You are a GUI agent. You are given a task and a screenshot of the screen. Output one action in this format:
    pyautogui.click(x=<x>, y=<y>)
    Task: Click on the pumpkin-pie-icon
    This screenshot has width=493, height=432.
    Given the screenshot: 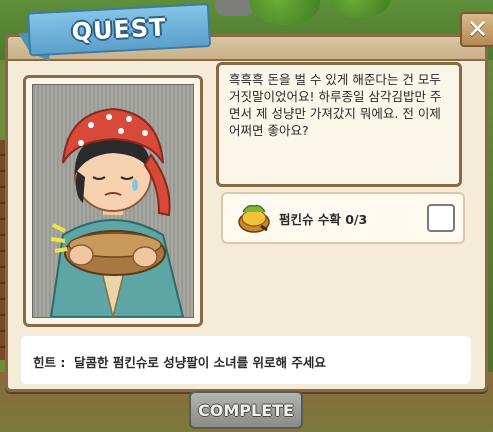 What is the action you would take?
    pyautogui.click(x=254, y=219)
    